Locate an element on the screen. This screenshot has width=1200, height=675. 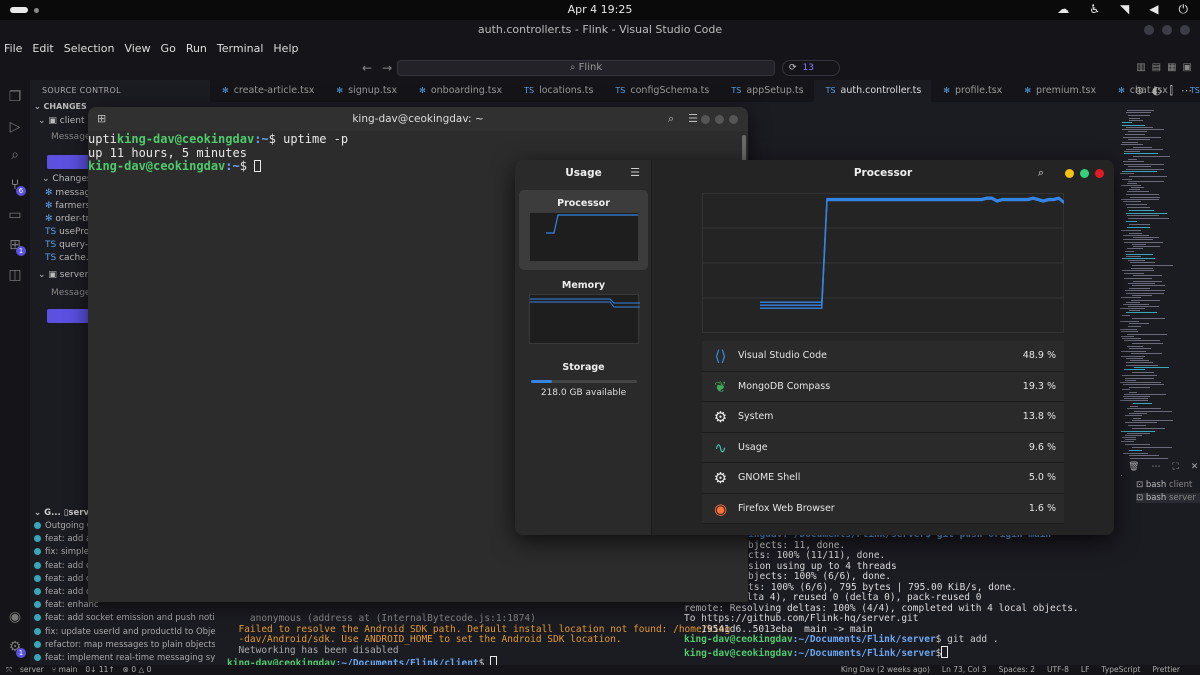
editor-tab: ✻ onboarding.tsx is located at coordinates (459, 91).